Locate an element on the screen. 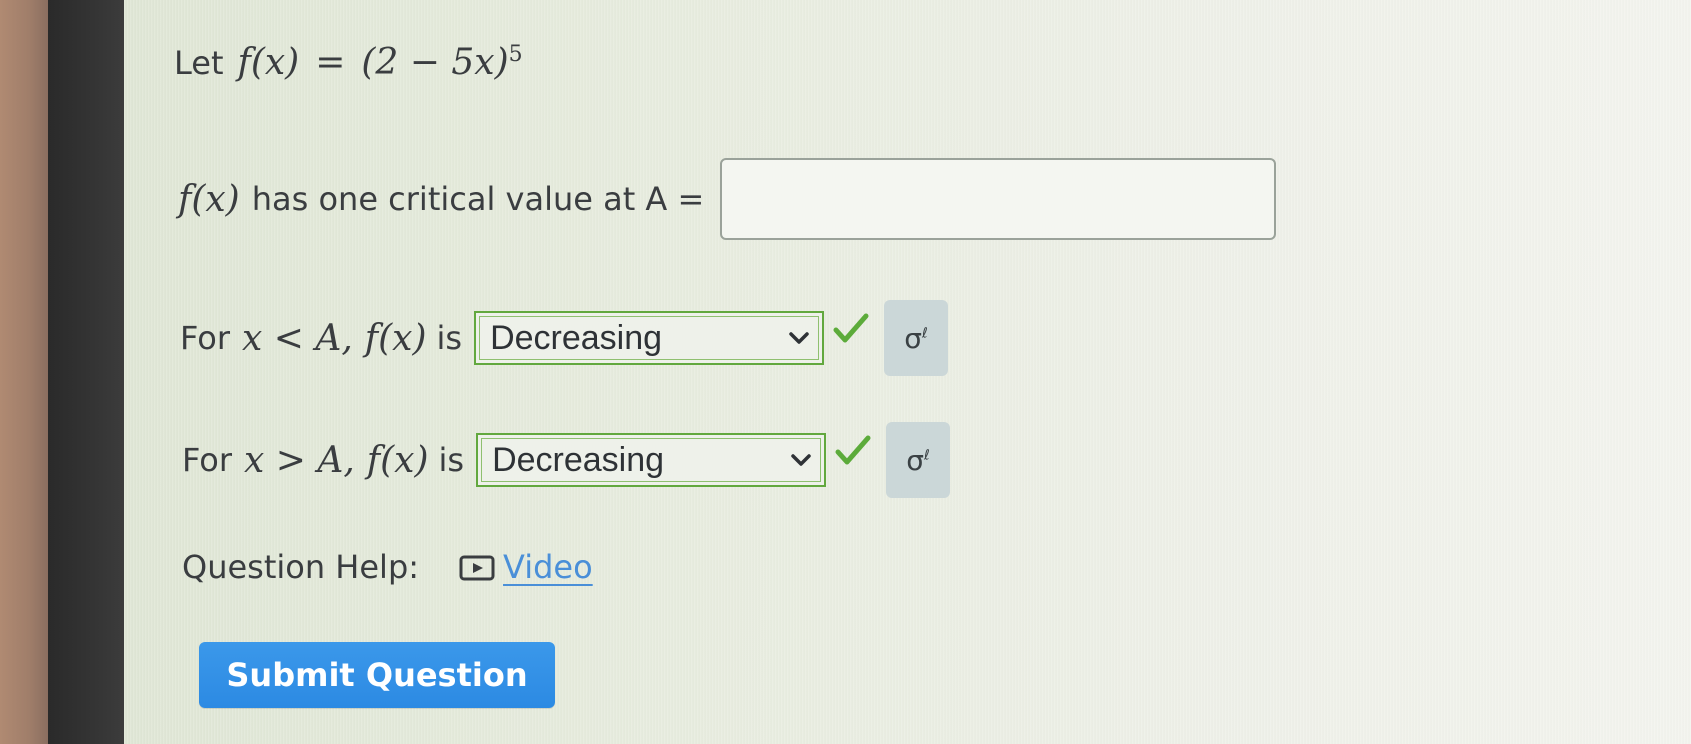 Image resolution: width=1691 pixels, height=744 pixels. question-help: Question Help: Video is located at coordinates (387, 567).